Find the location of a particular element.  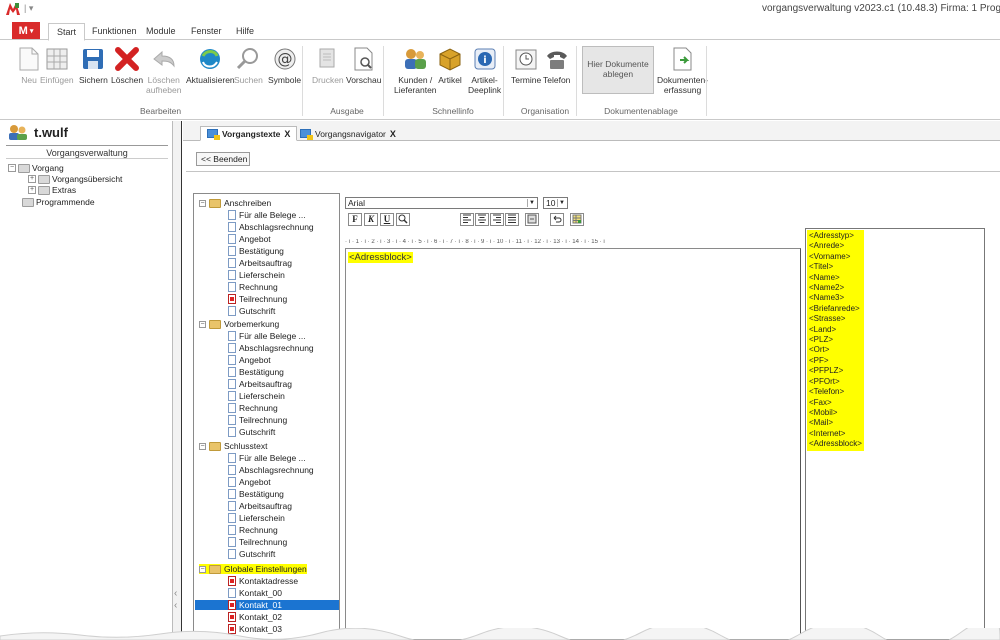

placeholder-item: <Vorname> is located at coordinates (835, 257).